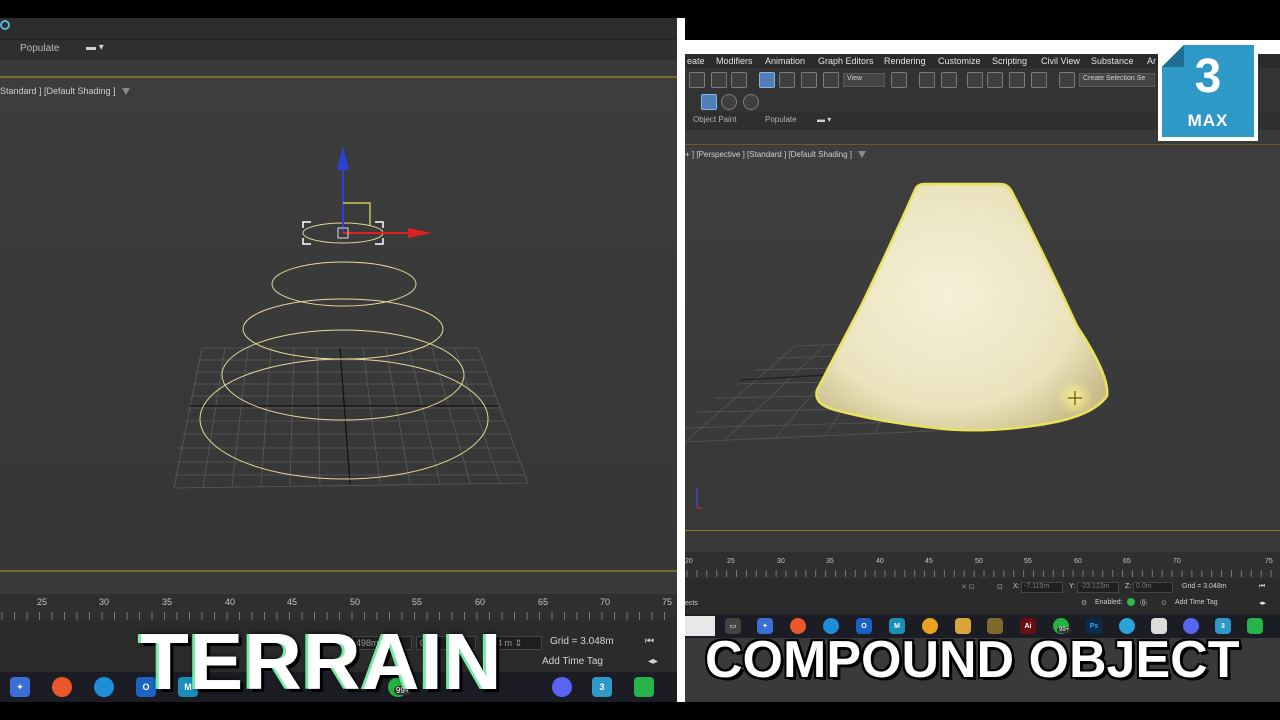 The width and height of the screenshot is (1280, 720). What do you see at coordinates (691, 603) in the screenshot?
I see `selection-status-text: ects` at bounding box center [691, 603].